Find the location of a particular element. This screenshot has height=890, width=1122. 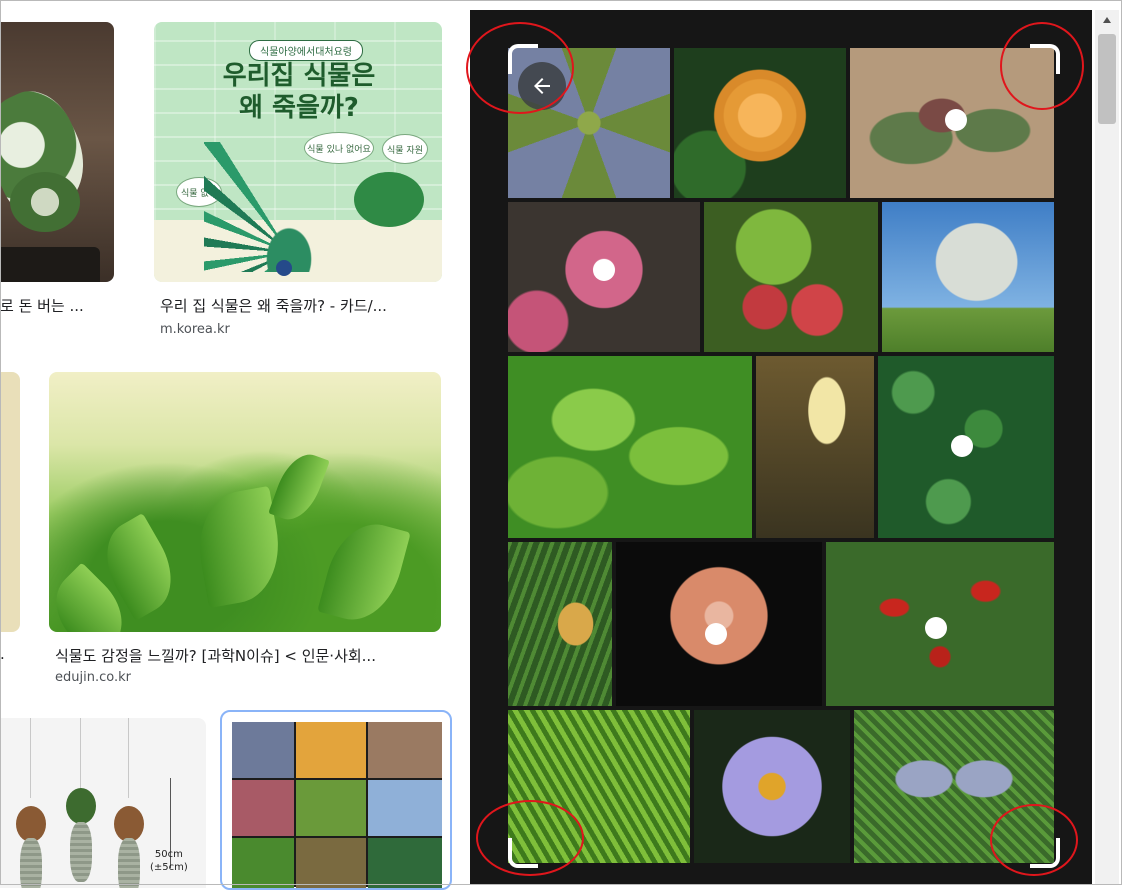

ginkgo-photo is located at coordinates (630, 447).